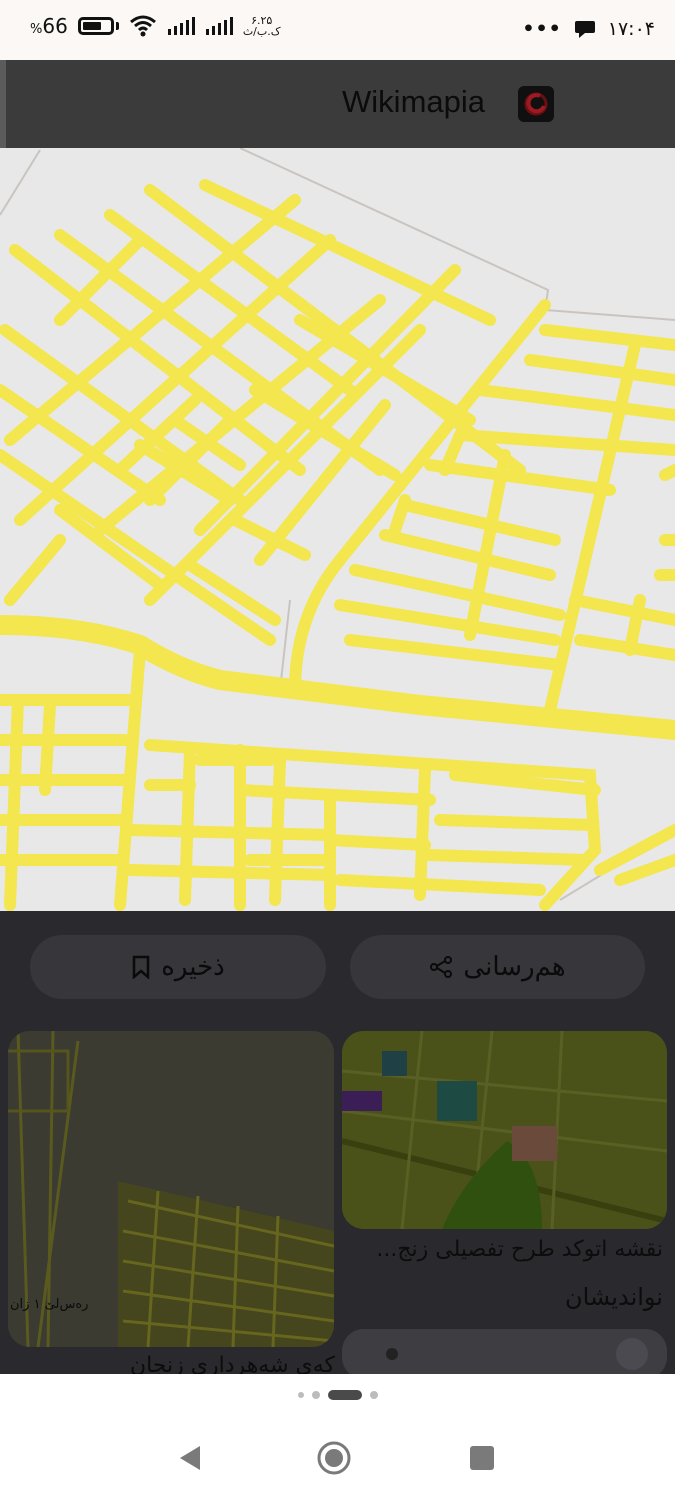 The image size is (675, 1500). What do you see at coordinates (536, 104) in the screenshot?
I see `app-logo-icon` at bounding box center [536, 104].